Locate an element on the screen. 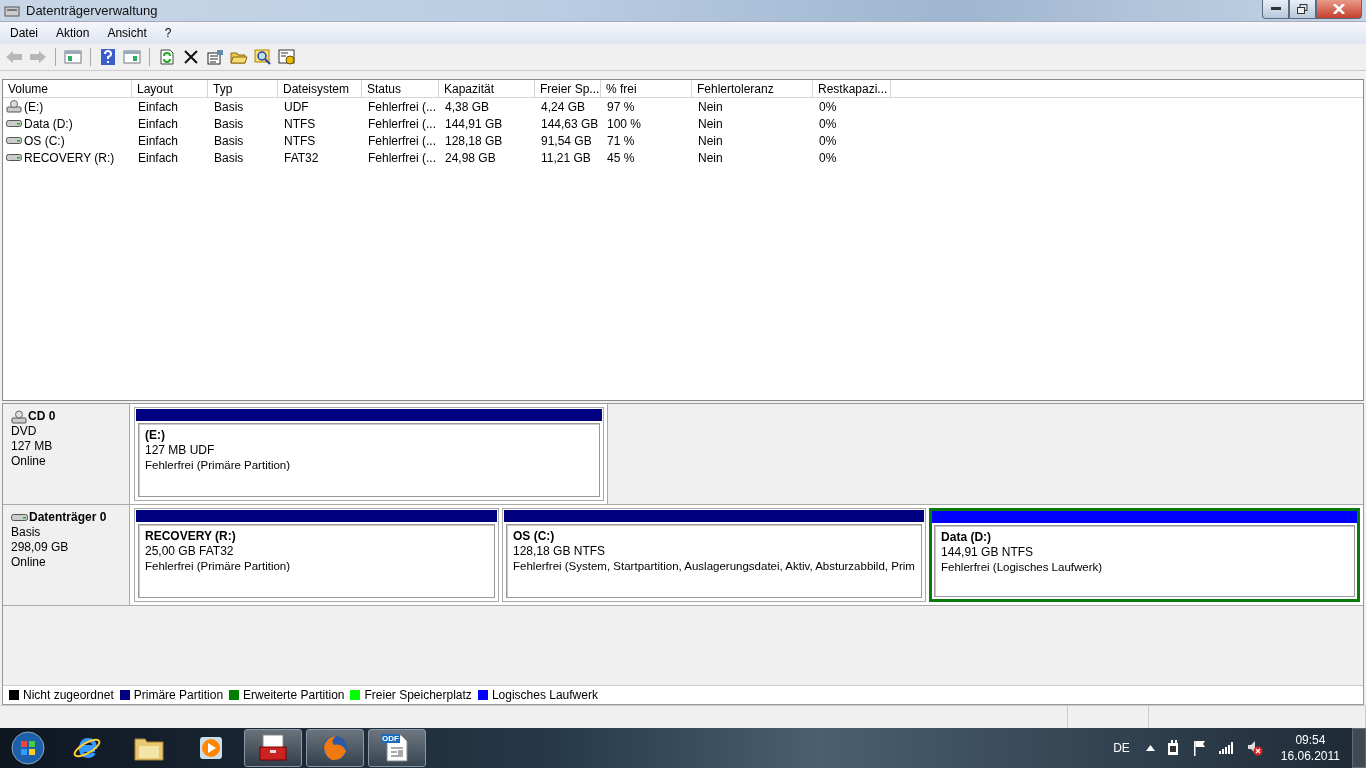 This screenshot has height=768, width=1366. table-cell-text: 144,91 GB is located at coordinates (474, 123).